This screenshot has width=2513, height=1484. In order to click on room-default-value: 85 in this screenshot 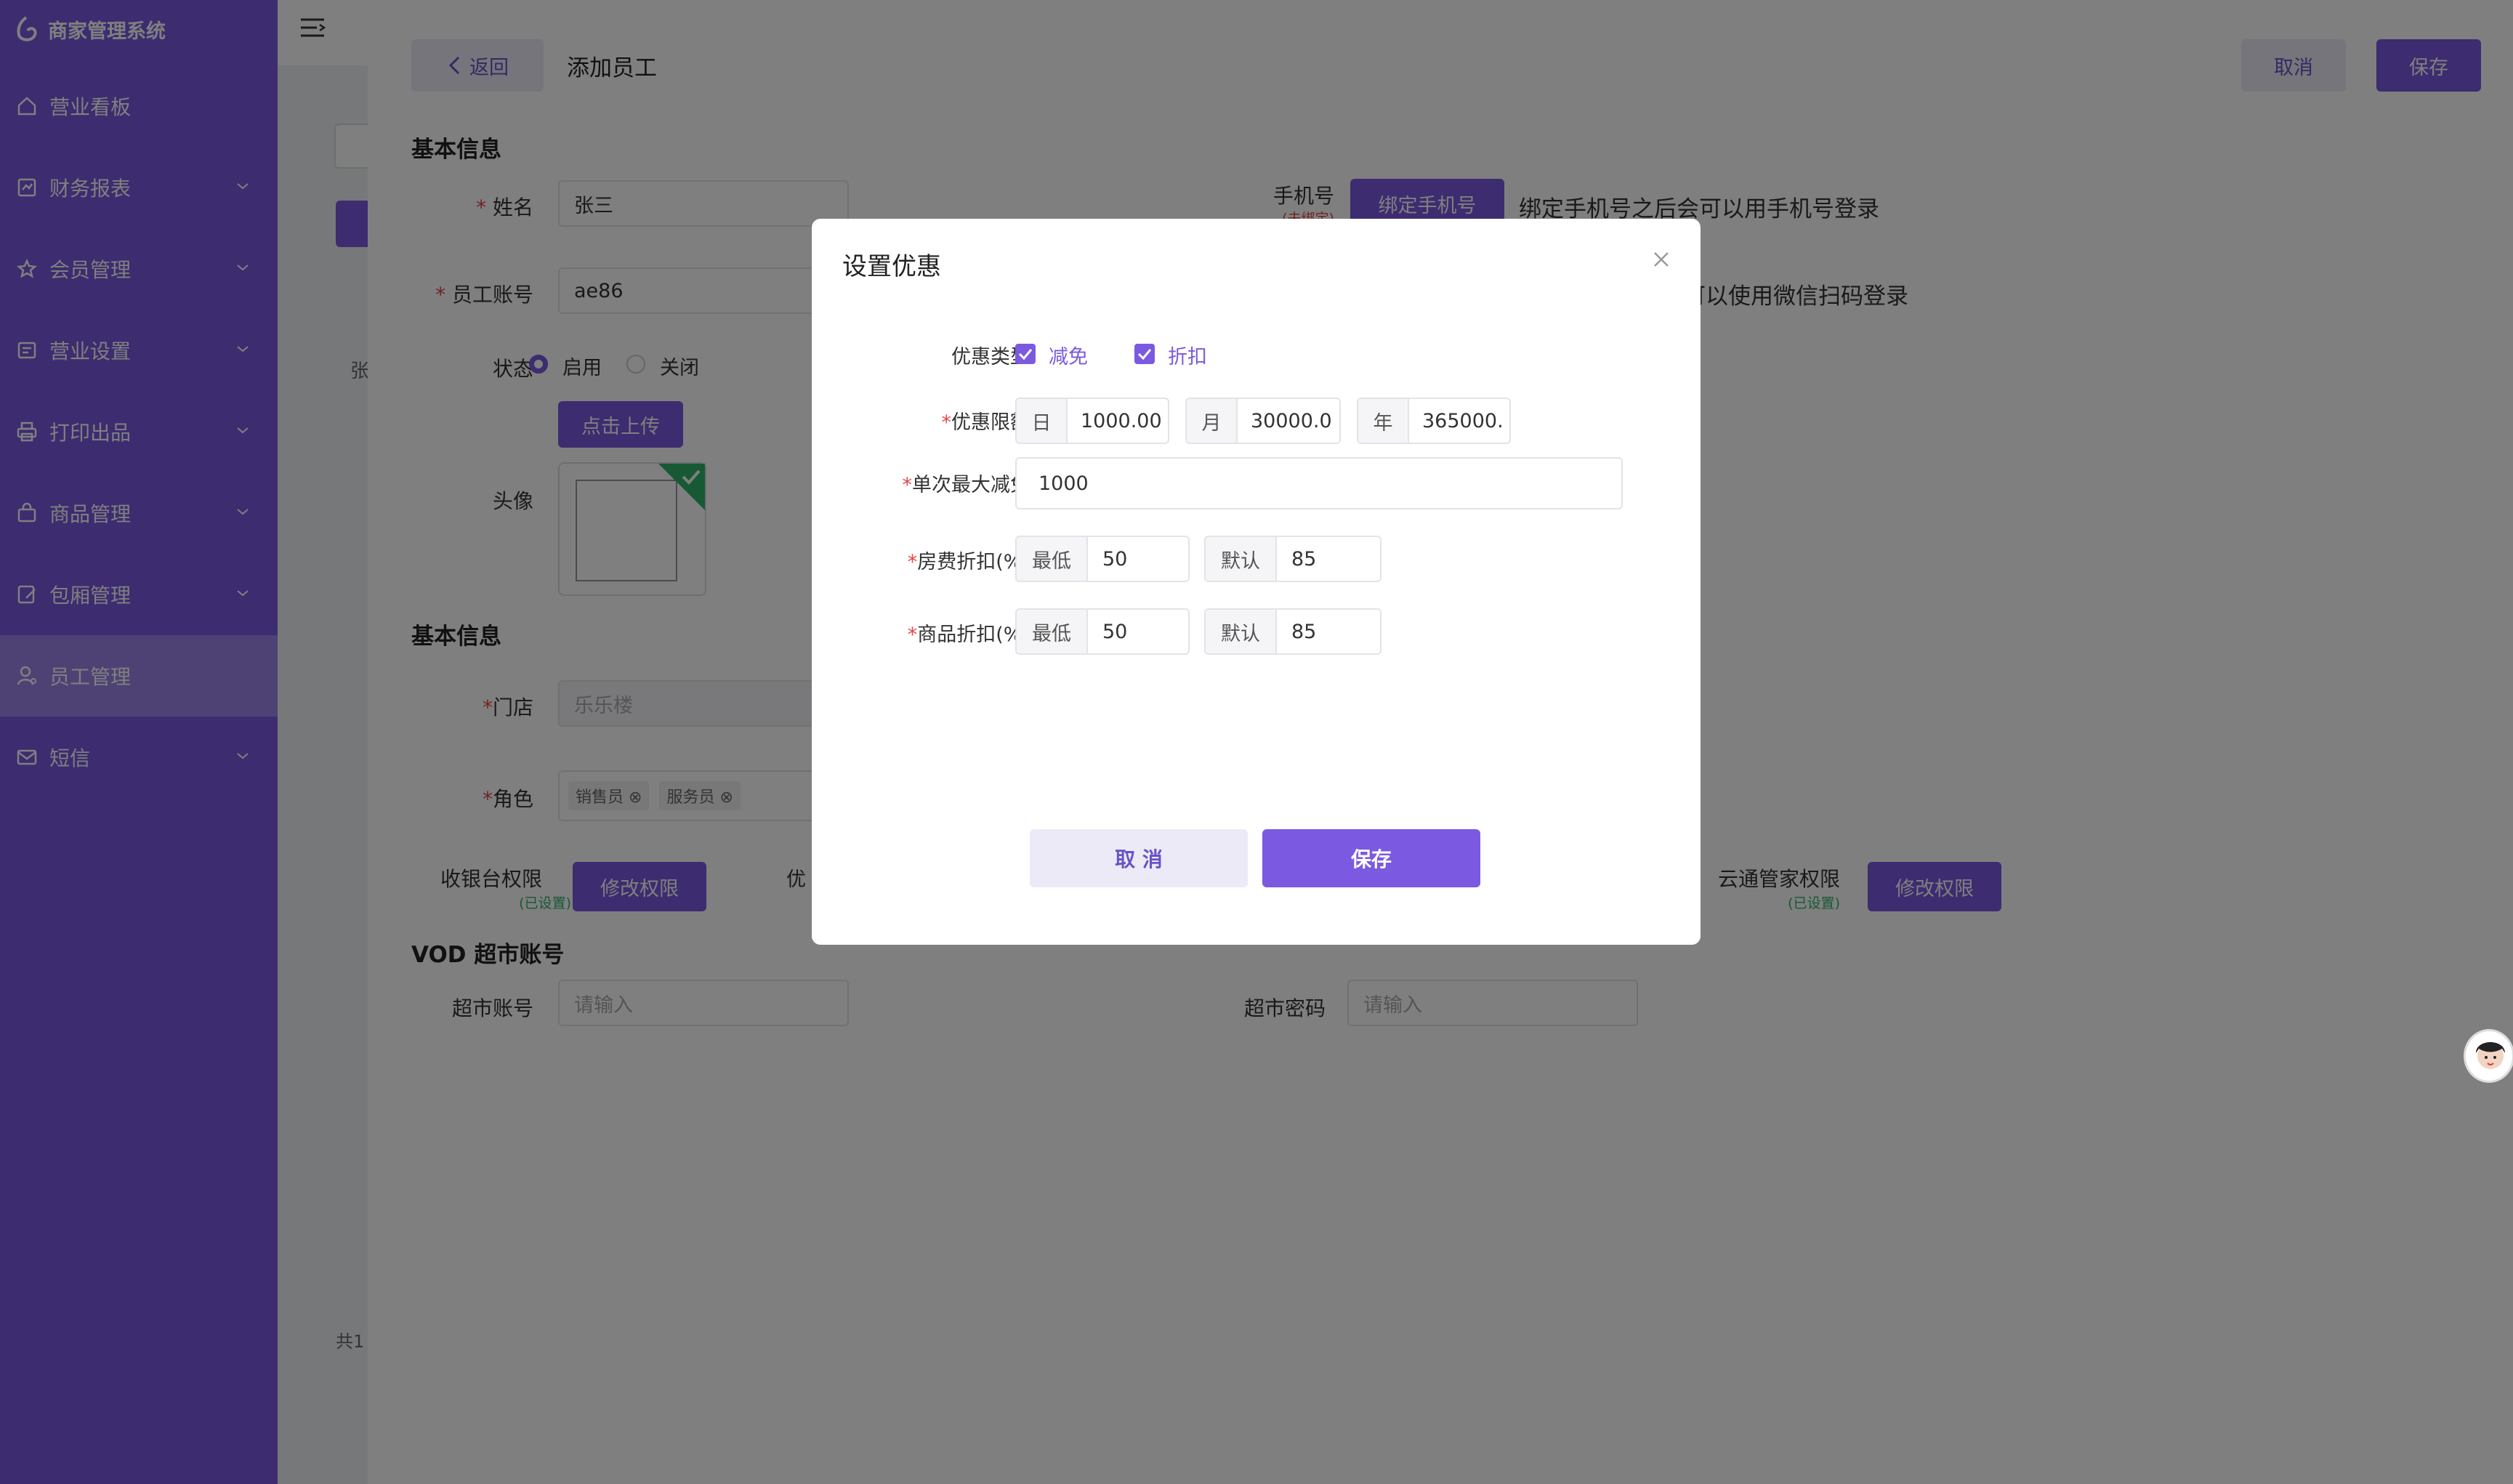, I will do `click(1304, 559)`.